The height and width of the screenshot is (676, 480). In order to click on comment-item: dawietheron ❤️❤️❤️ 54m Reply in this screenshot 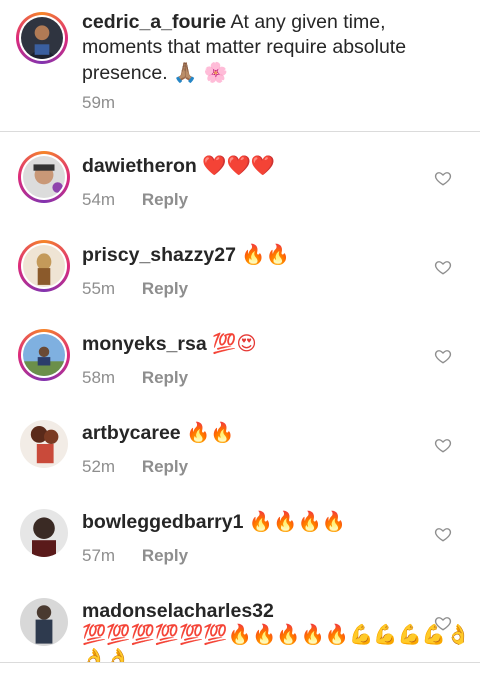, I will do `click(240, 184)`.